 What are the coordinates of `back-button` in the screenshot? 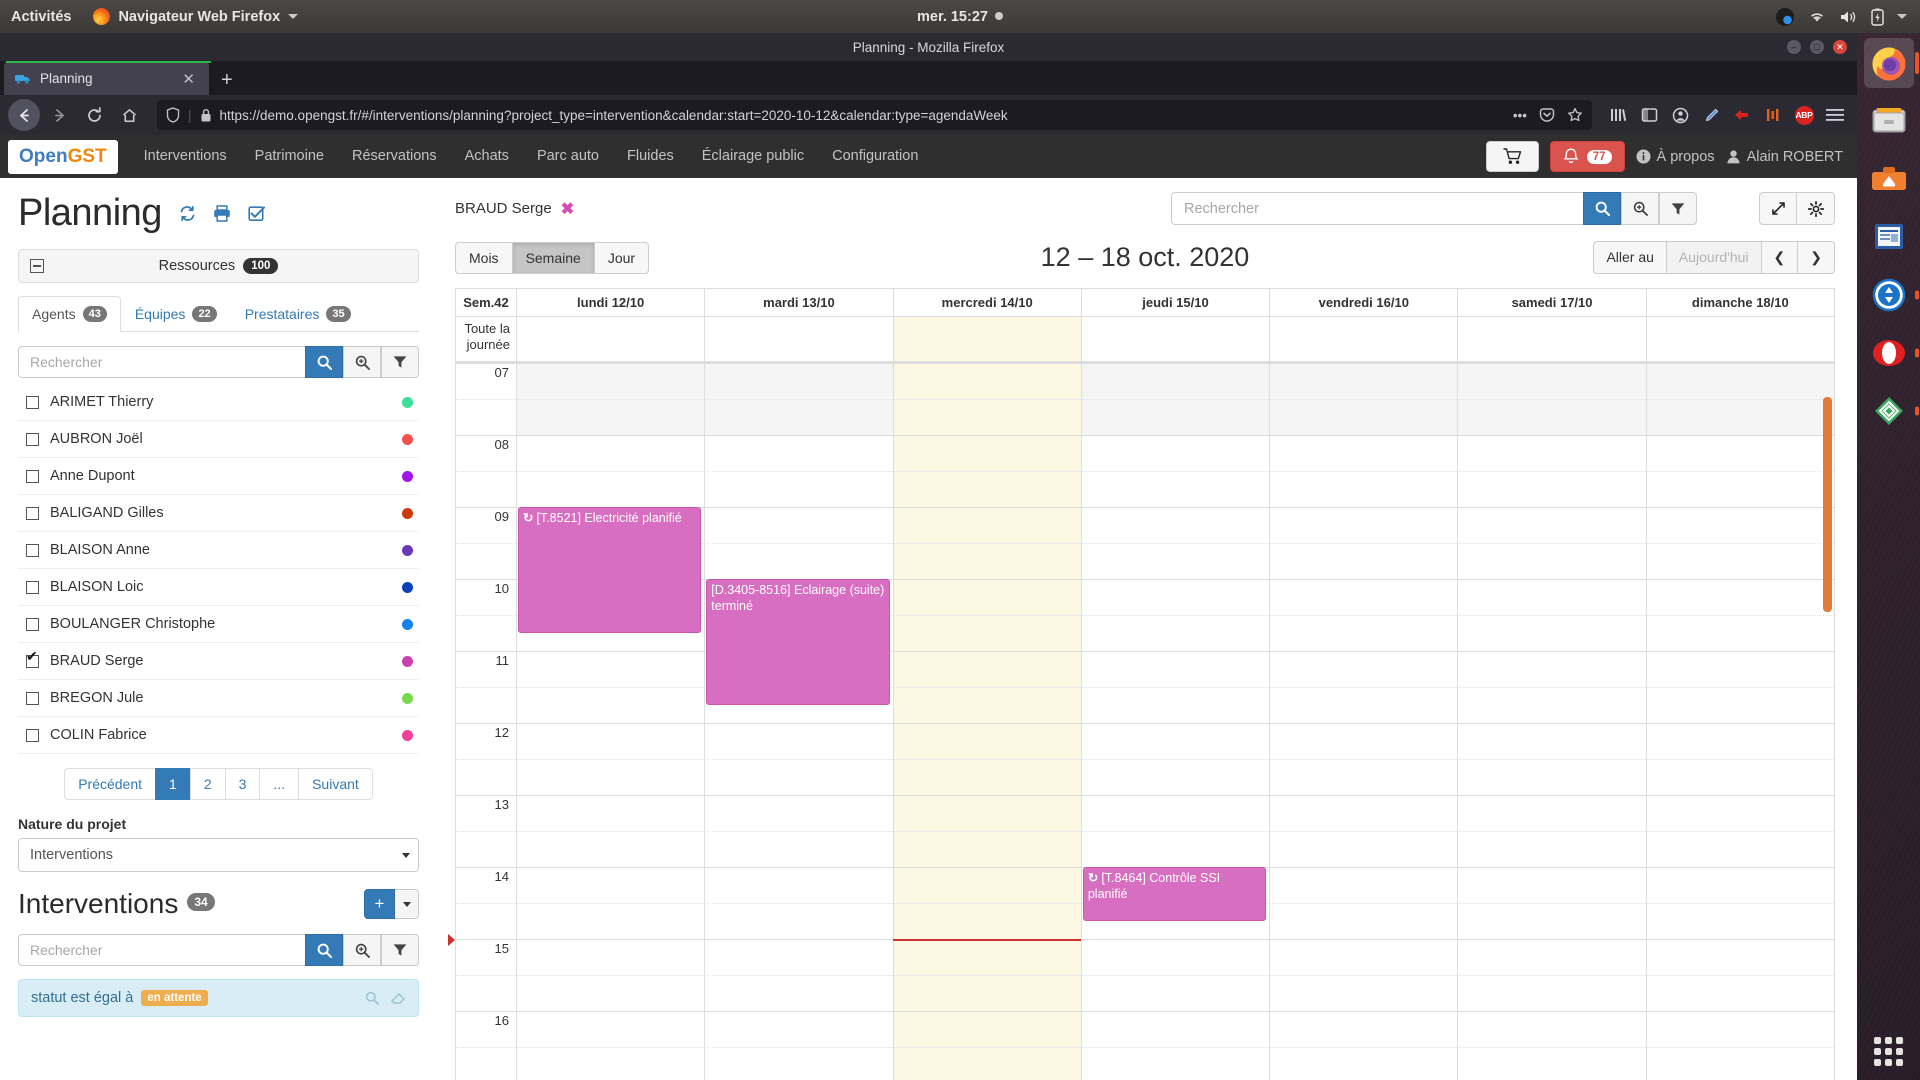 It's located at (24, 115).